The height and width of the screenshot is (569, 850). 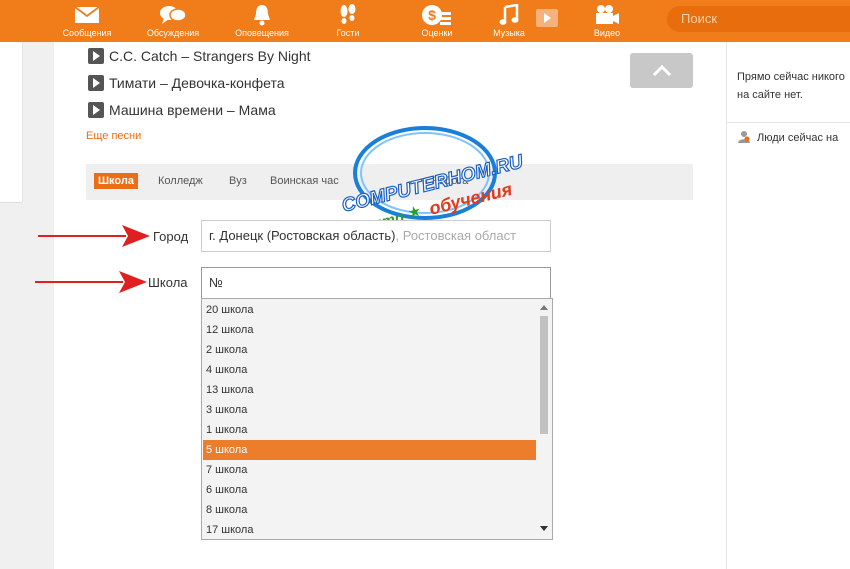 What do you see at coordinates (607, 15) in the screenshot?
I see `video-camera-icon` at bounding box center [607, 15].